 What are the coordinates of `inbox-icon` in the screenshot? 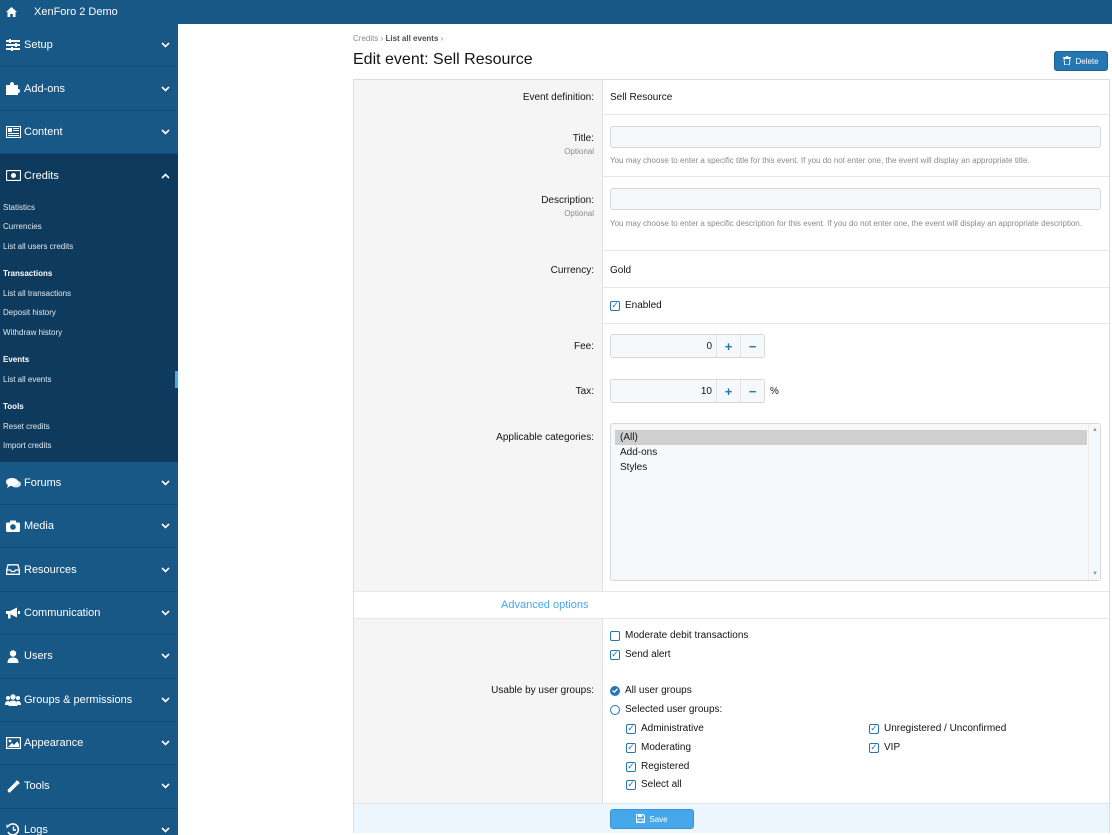 It's located at (13, 570).